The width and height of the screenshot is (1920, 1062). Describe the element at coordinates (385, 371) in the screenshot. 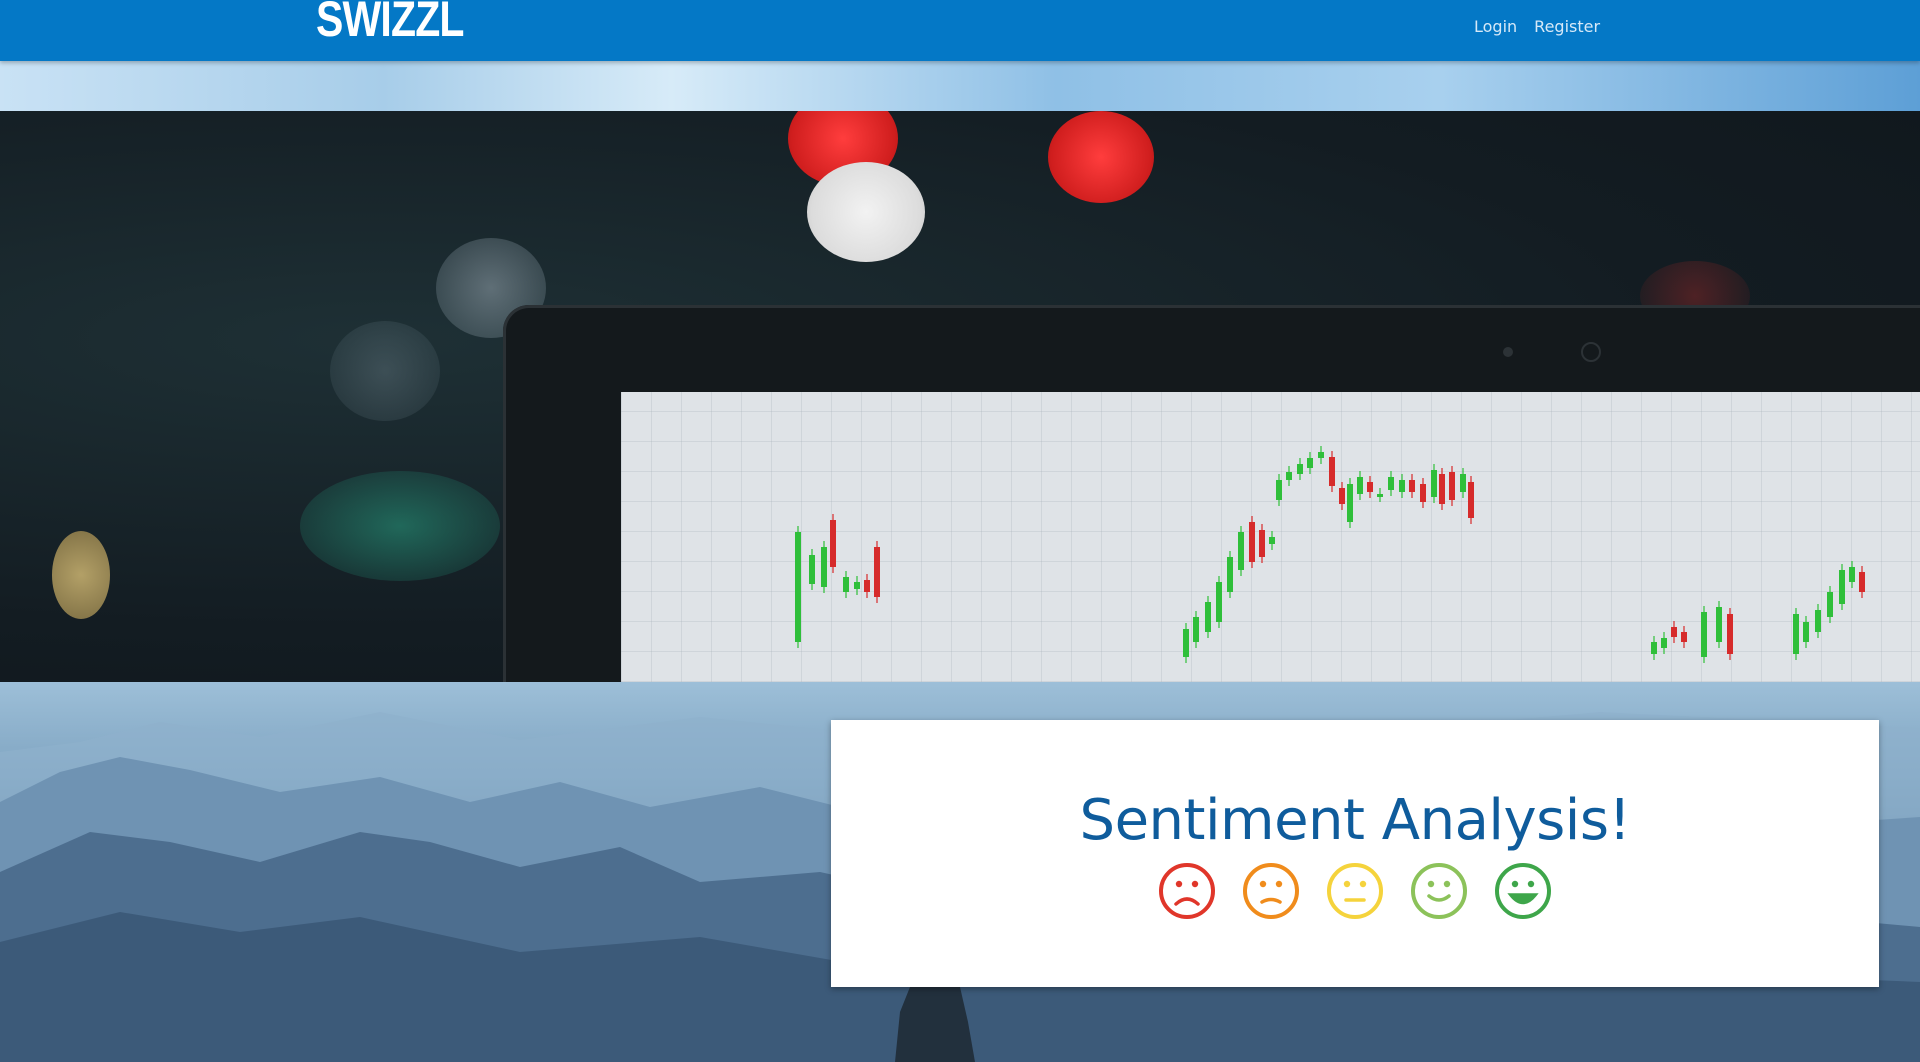

I see `bokeh-light-grey` at that location.